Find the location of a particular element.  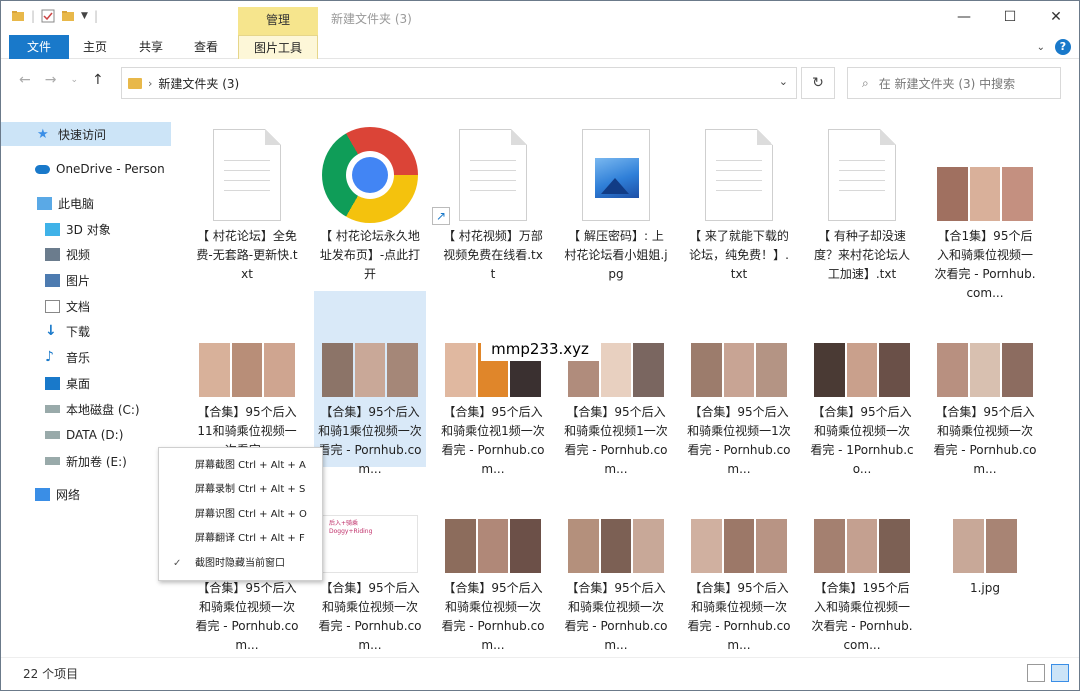

sidebar-item-label: OneDrive - Person is located at coordinates (110, 169).